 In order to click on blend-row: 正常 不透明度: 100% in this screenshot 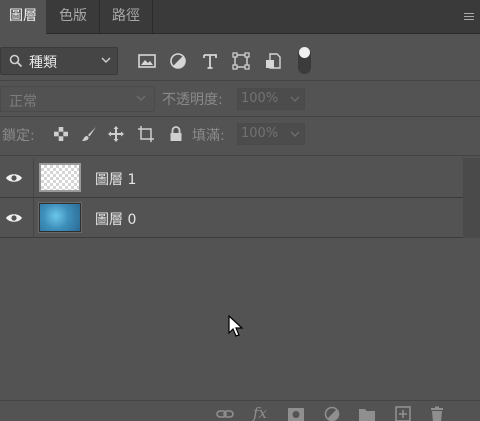, I will do `click(240, 99)`.